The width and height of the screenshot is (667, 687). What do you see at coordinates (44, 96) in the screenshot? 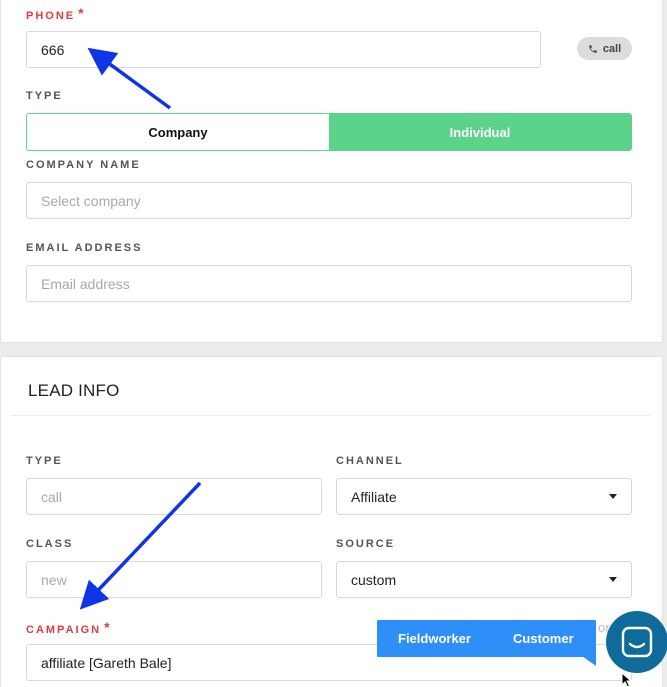
I see `type-label: TYPE` at bounding box center [44, 96].